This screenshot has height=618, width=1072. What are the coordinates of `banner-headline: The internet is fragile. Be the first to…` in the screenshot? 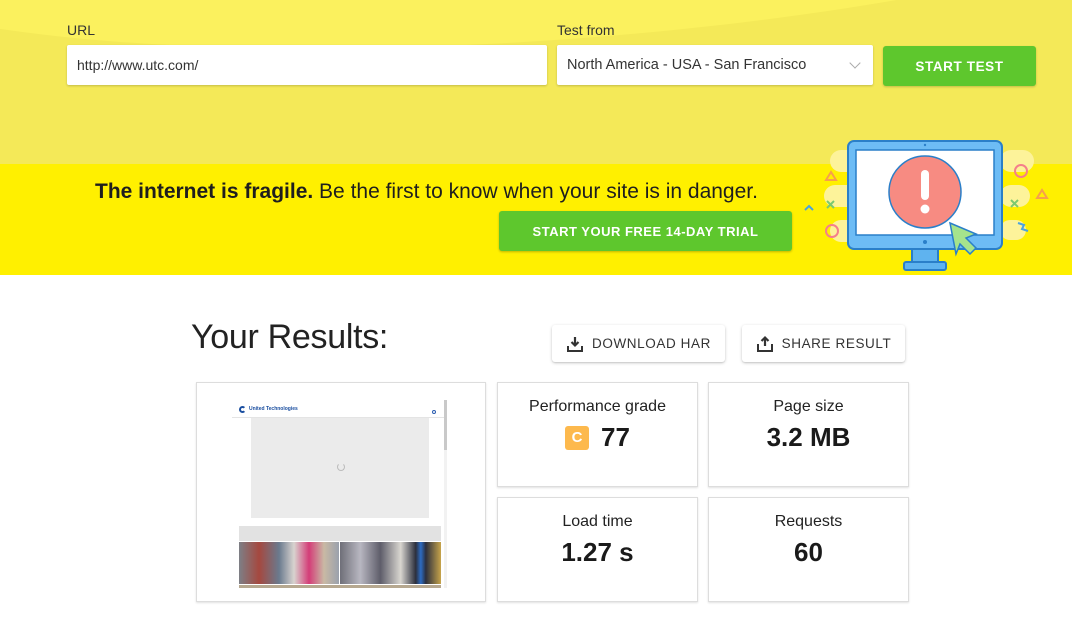 It's located at (426, 192).